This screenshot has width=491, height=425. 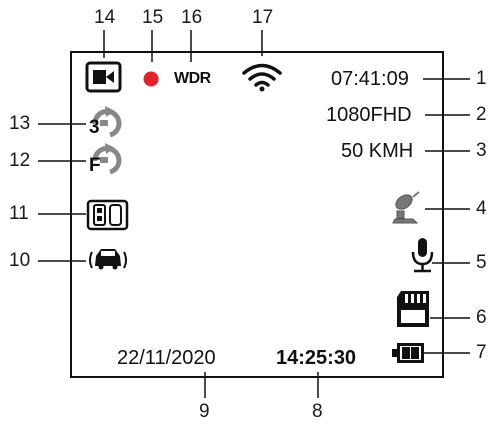 What do you see at coordinates (370, 79) in the screenshot?
I see `time-display: 07:41:09` at bounding box center [370, 79].